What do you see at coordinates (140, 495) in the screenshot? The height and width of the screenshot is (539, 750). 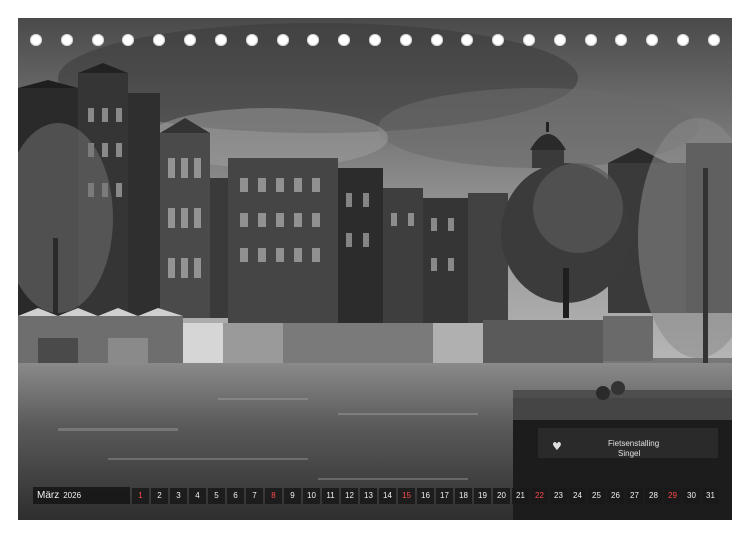 I see `day-cell: 1` at bounding box center [140, 495].